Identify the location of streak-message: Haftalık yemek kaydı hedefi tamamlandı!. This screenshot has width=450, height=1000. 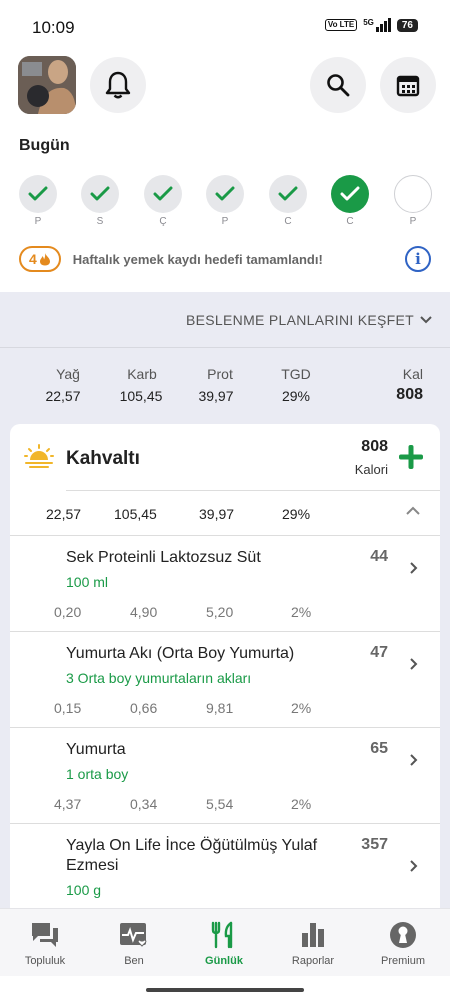
(197, 259).